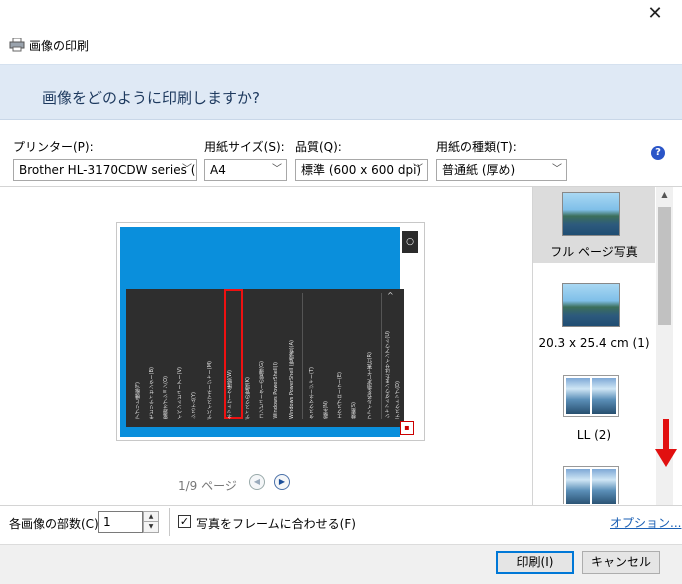  Describe the element at coordinates (166, 397) in the screenshot. I see `preview-menu-item: 電源オプション(O)` at that location.